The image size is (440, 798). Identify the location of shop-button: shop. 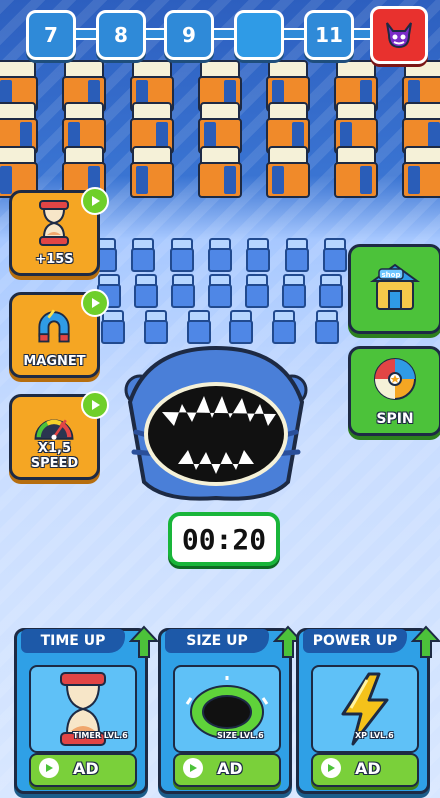
(394, 289).